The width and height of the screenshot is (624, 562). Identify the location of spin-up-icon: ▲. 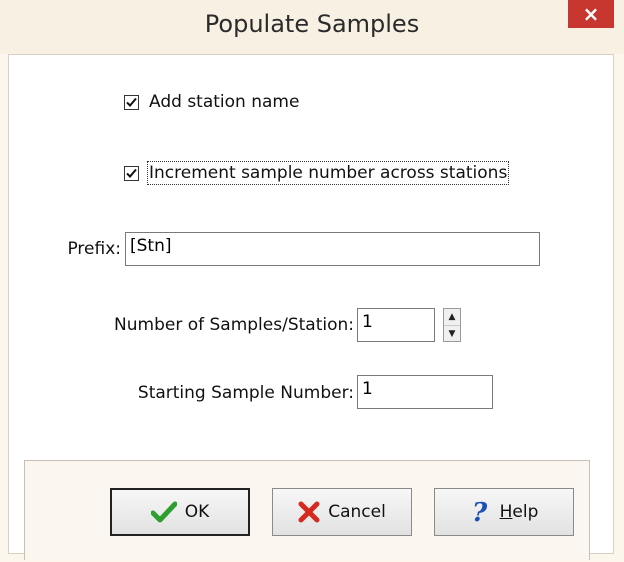
(452, 317).